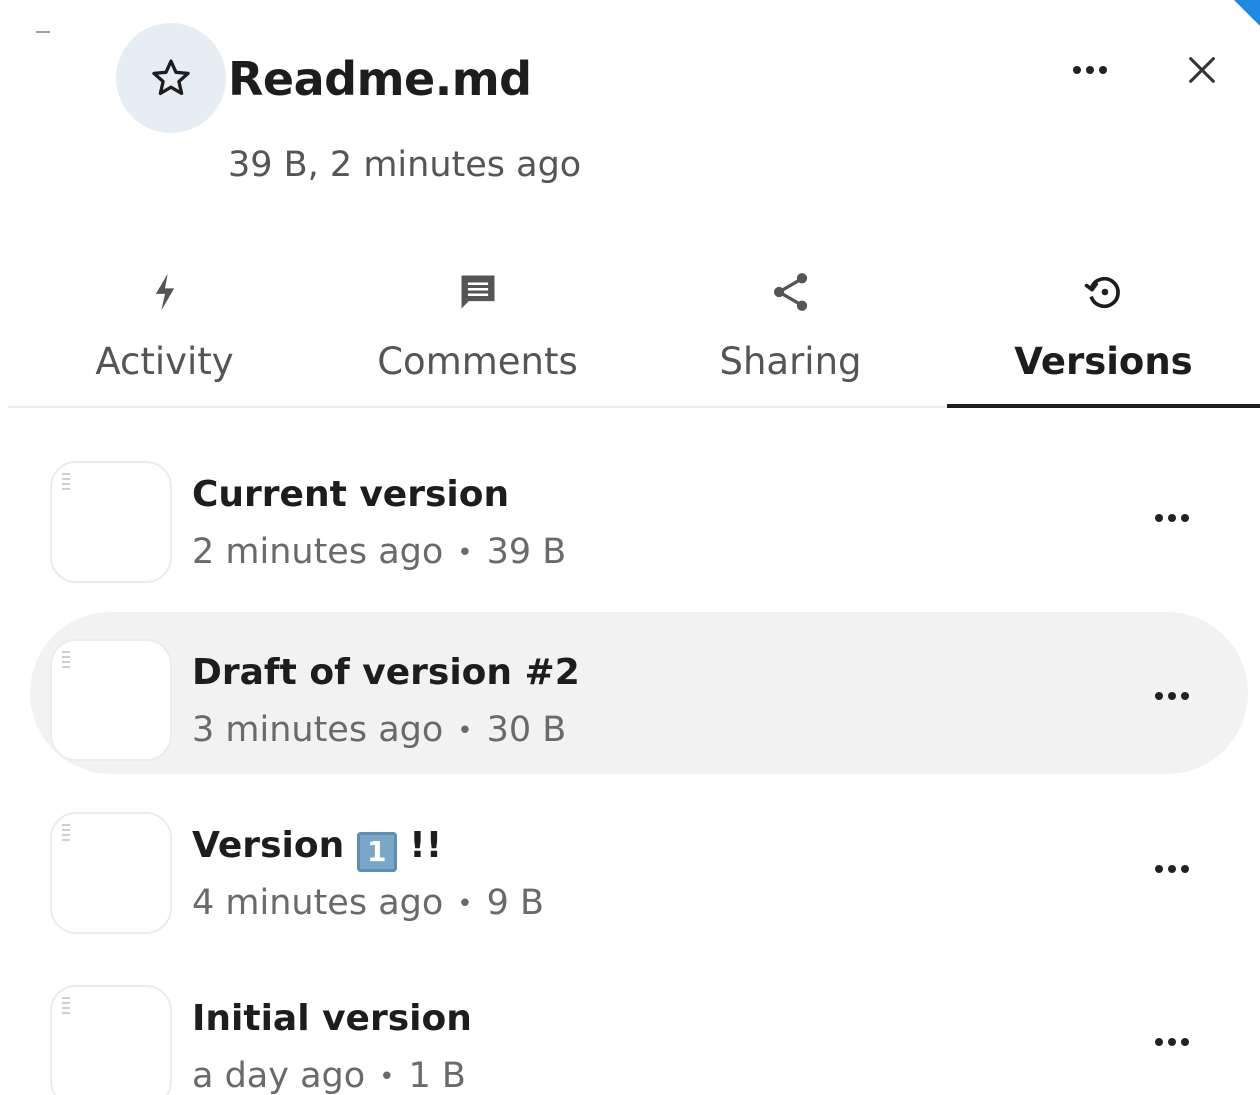 This screenshot has height=1095, width=1260. I want to click on close-icon, so click(1202, 70).